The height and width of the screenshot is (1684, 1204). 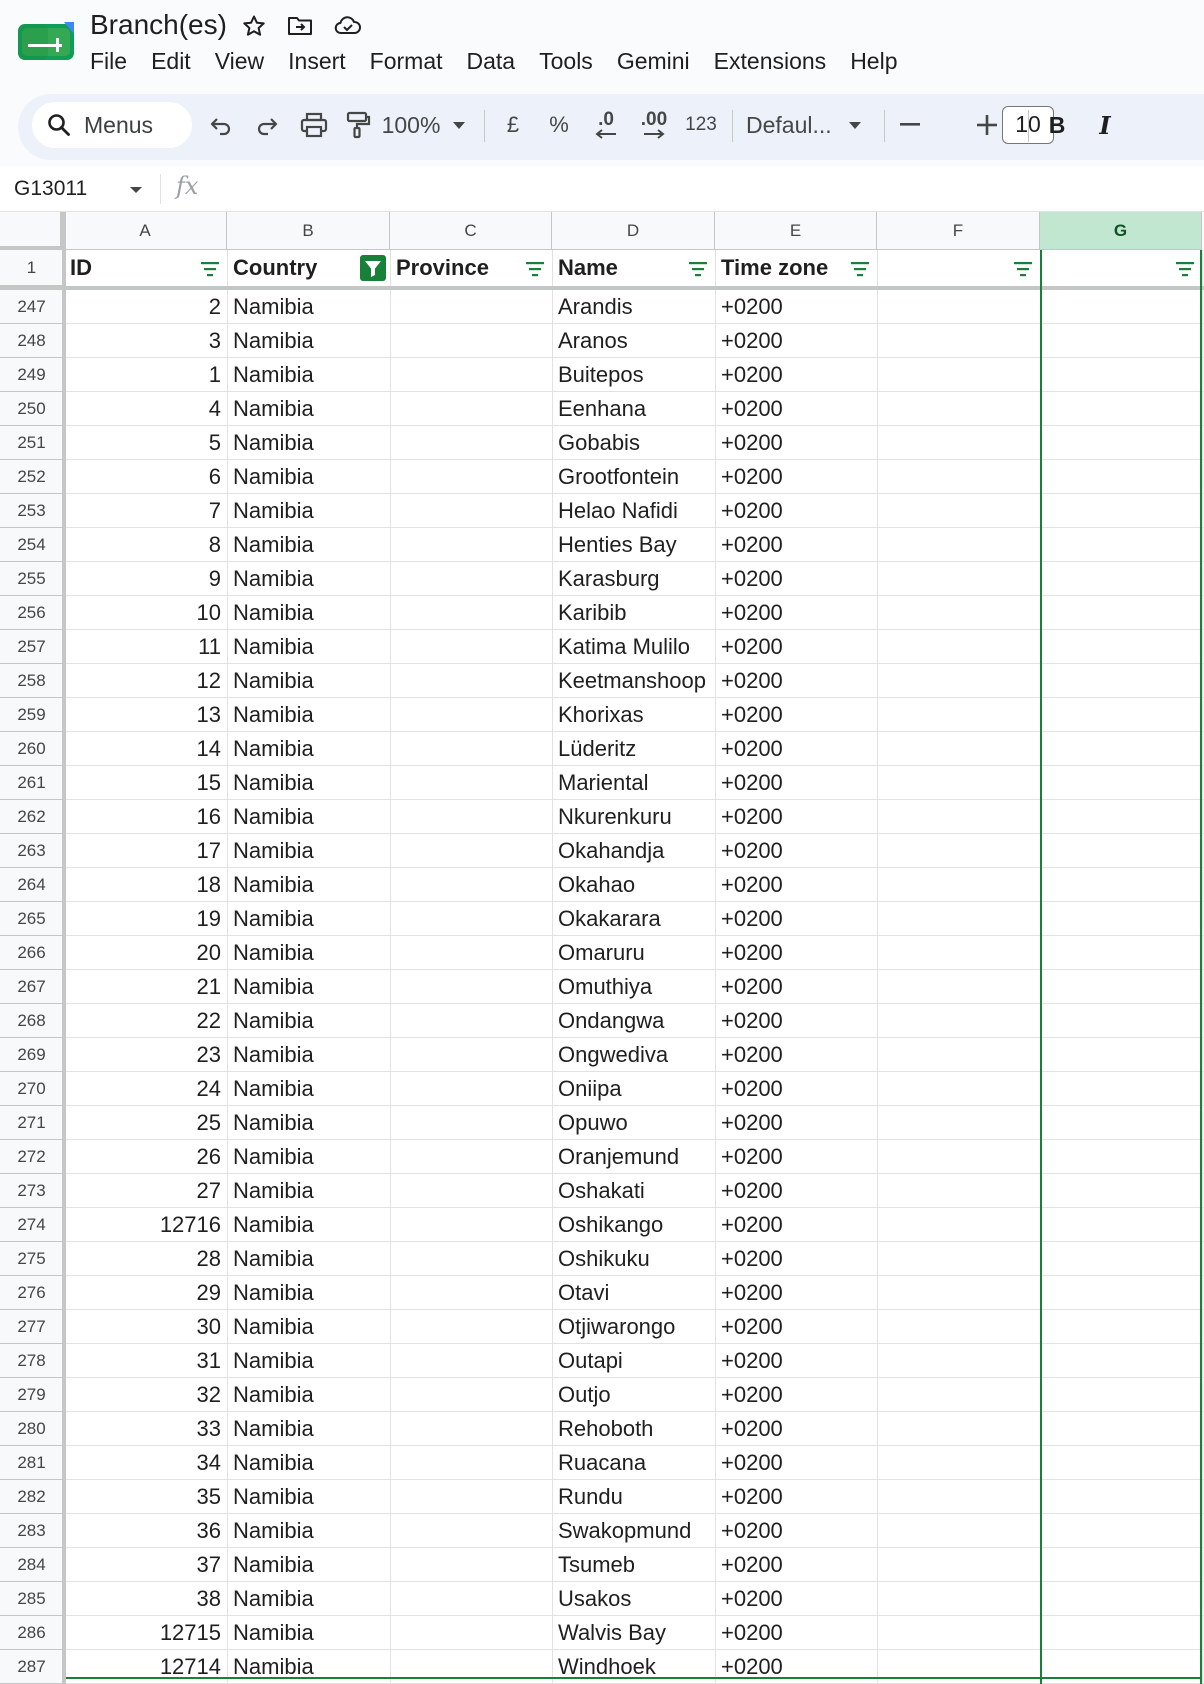 I want to click on search-menus-button: Menus, so click(x=112, y=125).